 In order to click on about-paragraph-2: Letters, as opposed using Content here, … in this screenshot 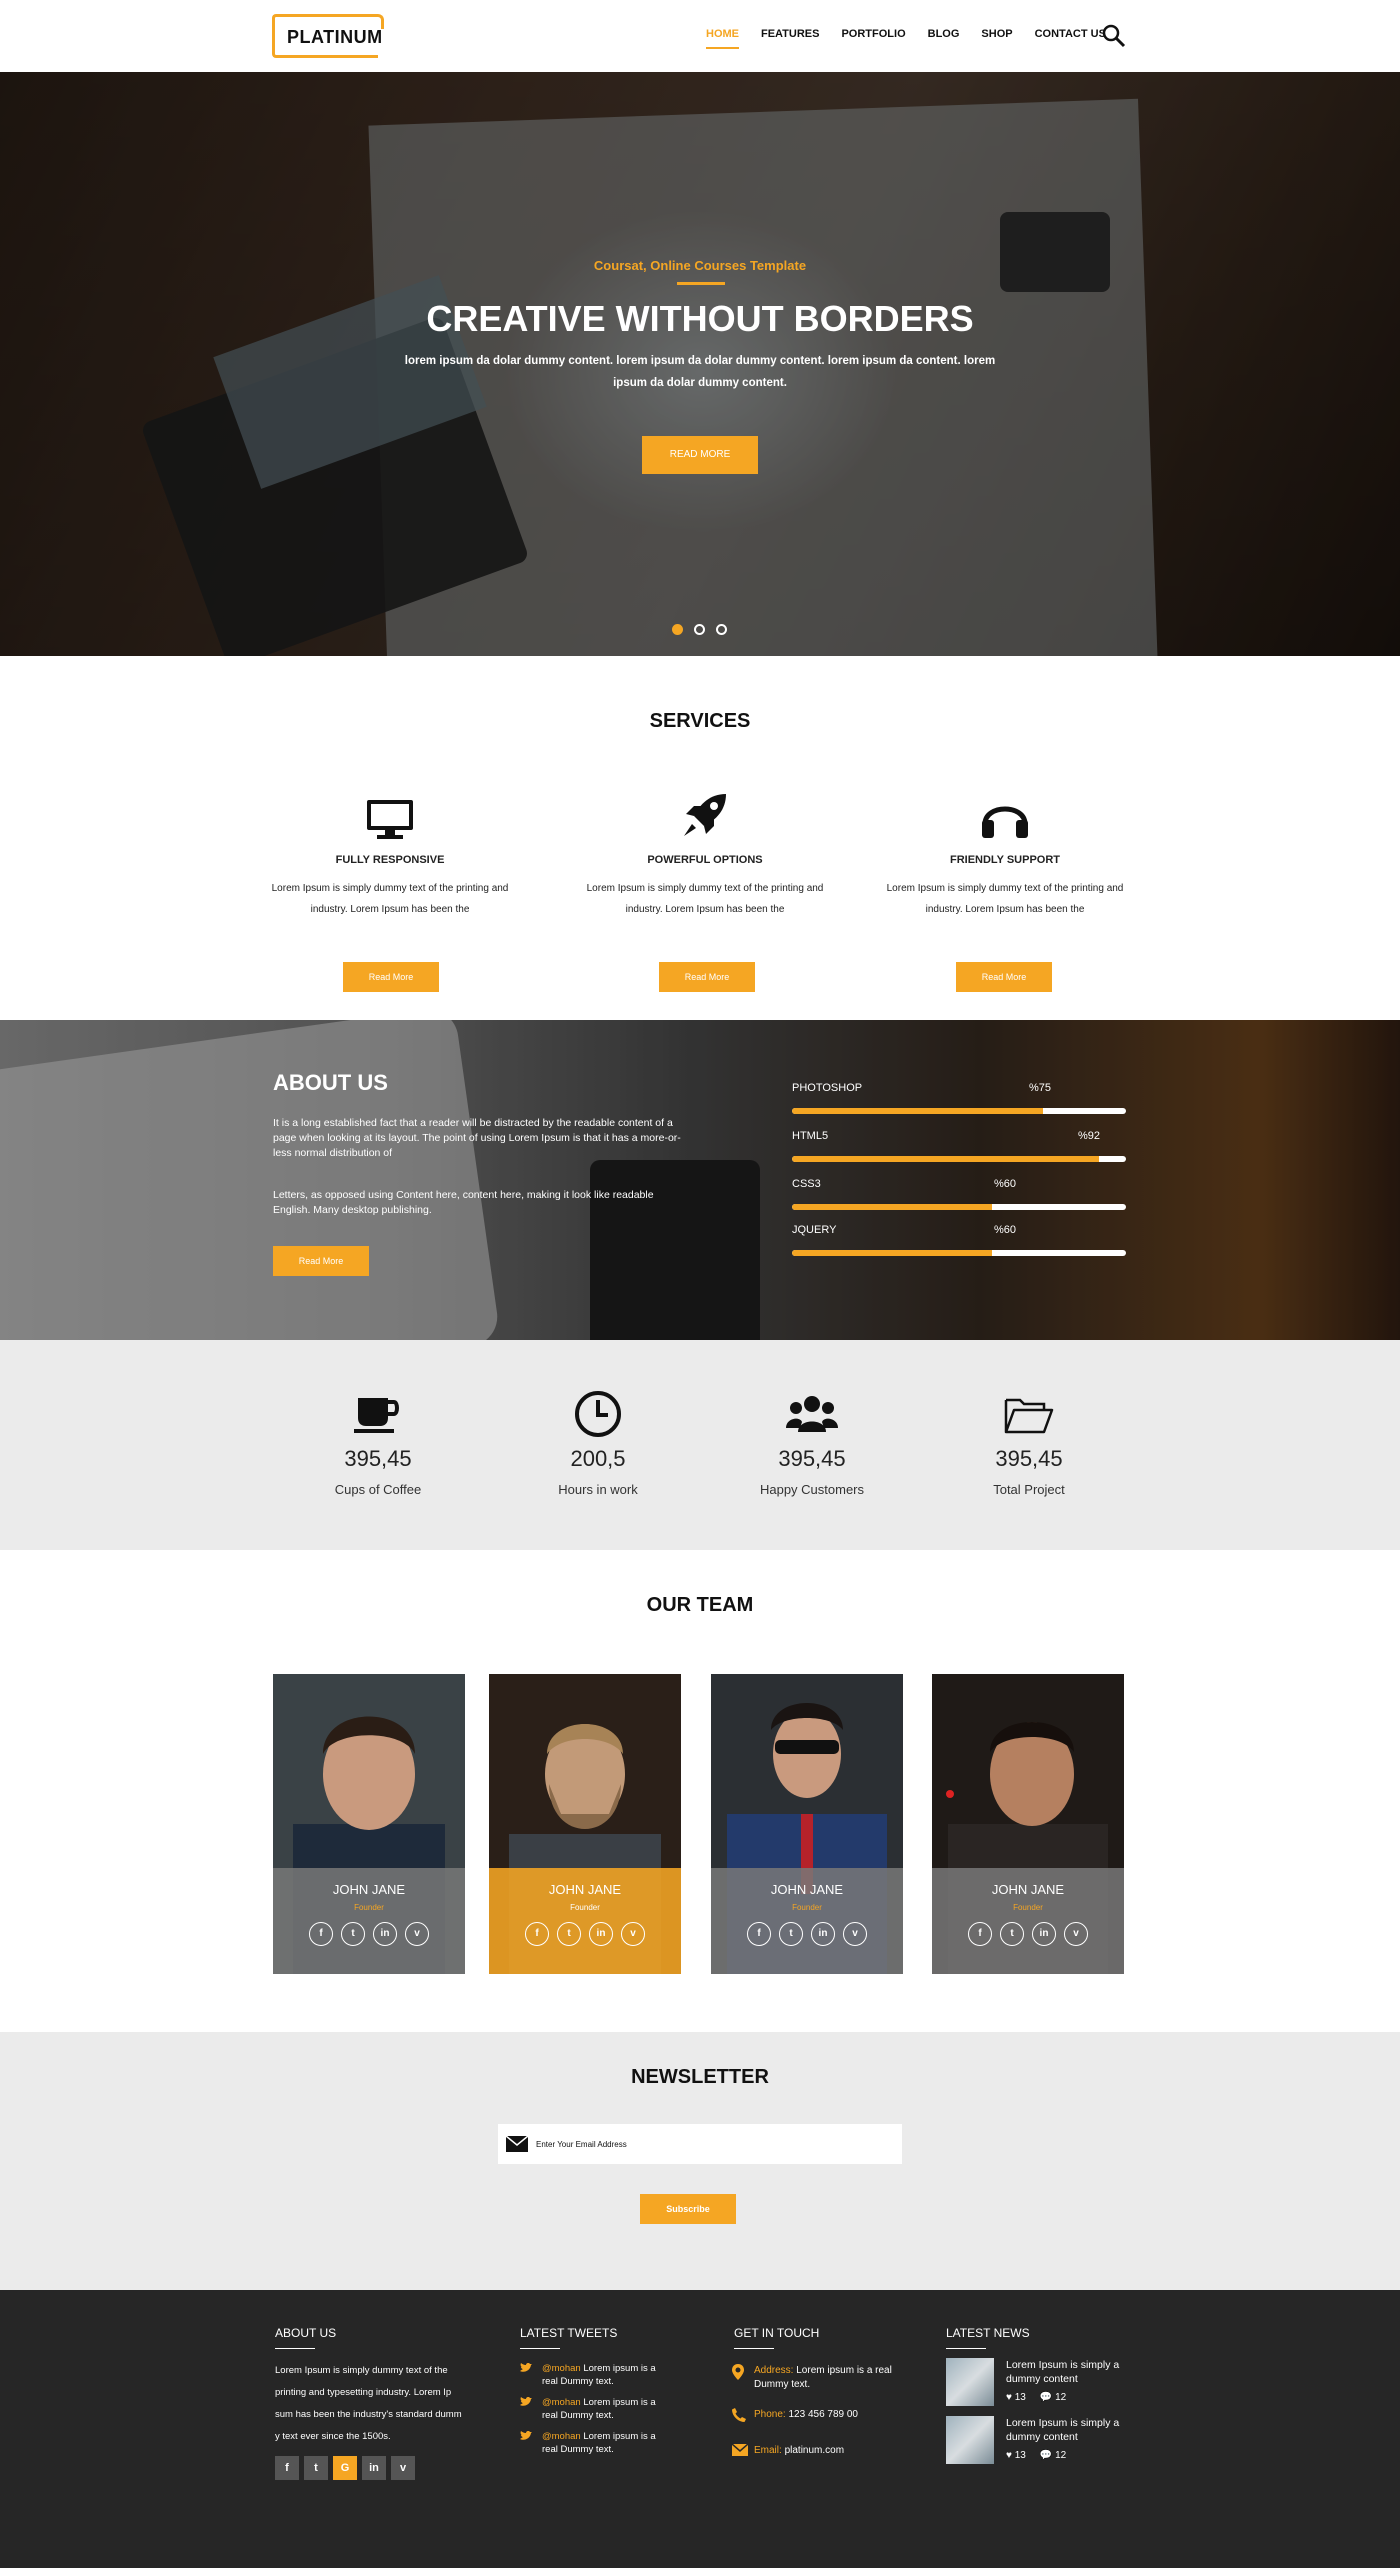, I will do `click(463, 1202)`.